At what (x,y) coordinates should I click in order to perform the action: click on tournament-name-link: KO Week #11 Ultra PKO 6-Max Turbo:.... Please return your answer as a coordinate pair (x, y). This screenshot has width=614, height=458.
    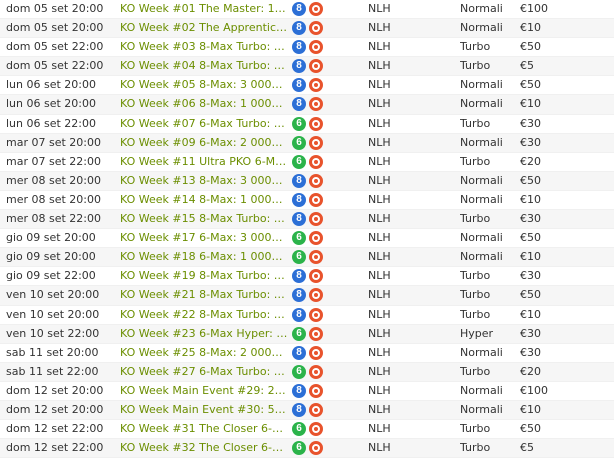
    Looking at the image, I should click on (204, 162).